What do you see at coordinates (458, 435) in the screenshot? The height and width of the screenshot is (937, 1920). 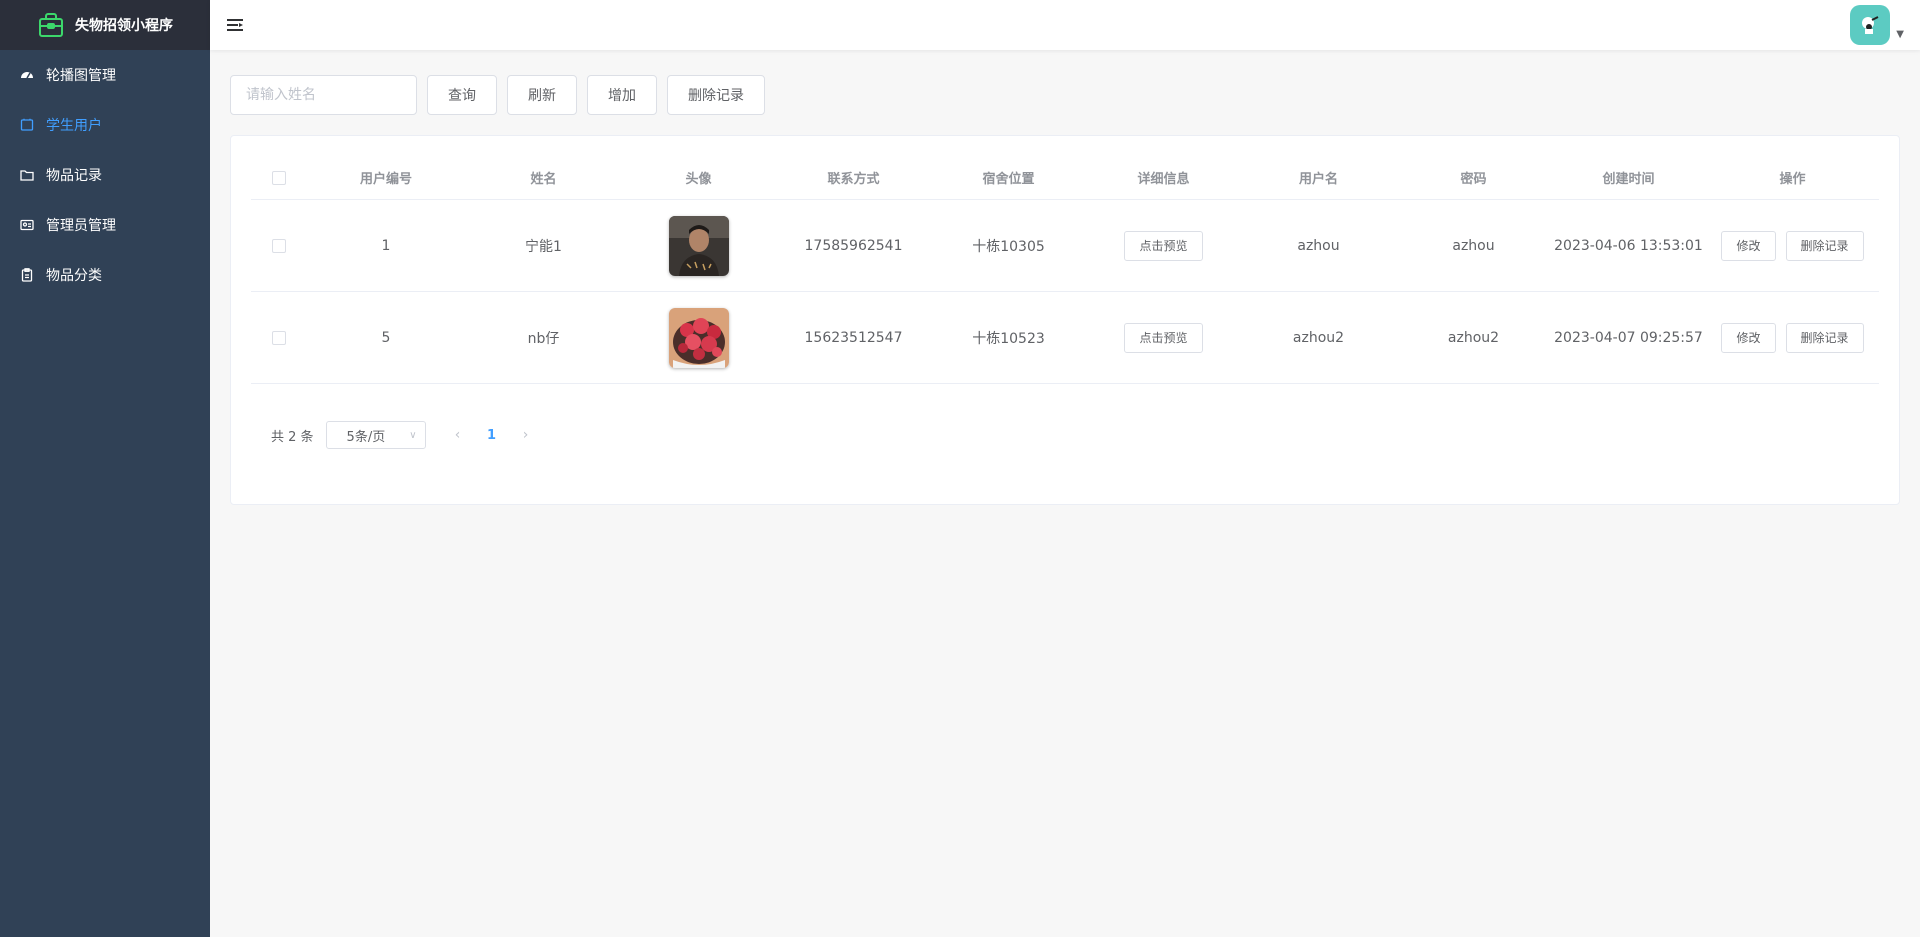 I see `prev-page-icon: ‹` at bounding box center [458, 435].